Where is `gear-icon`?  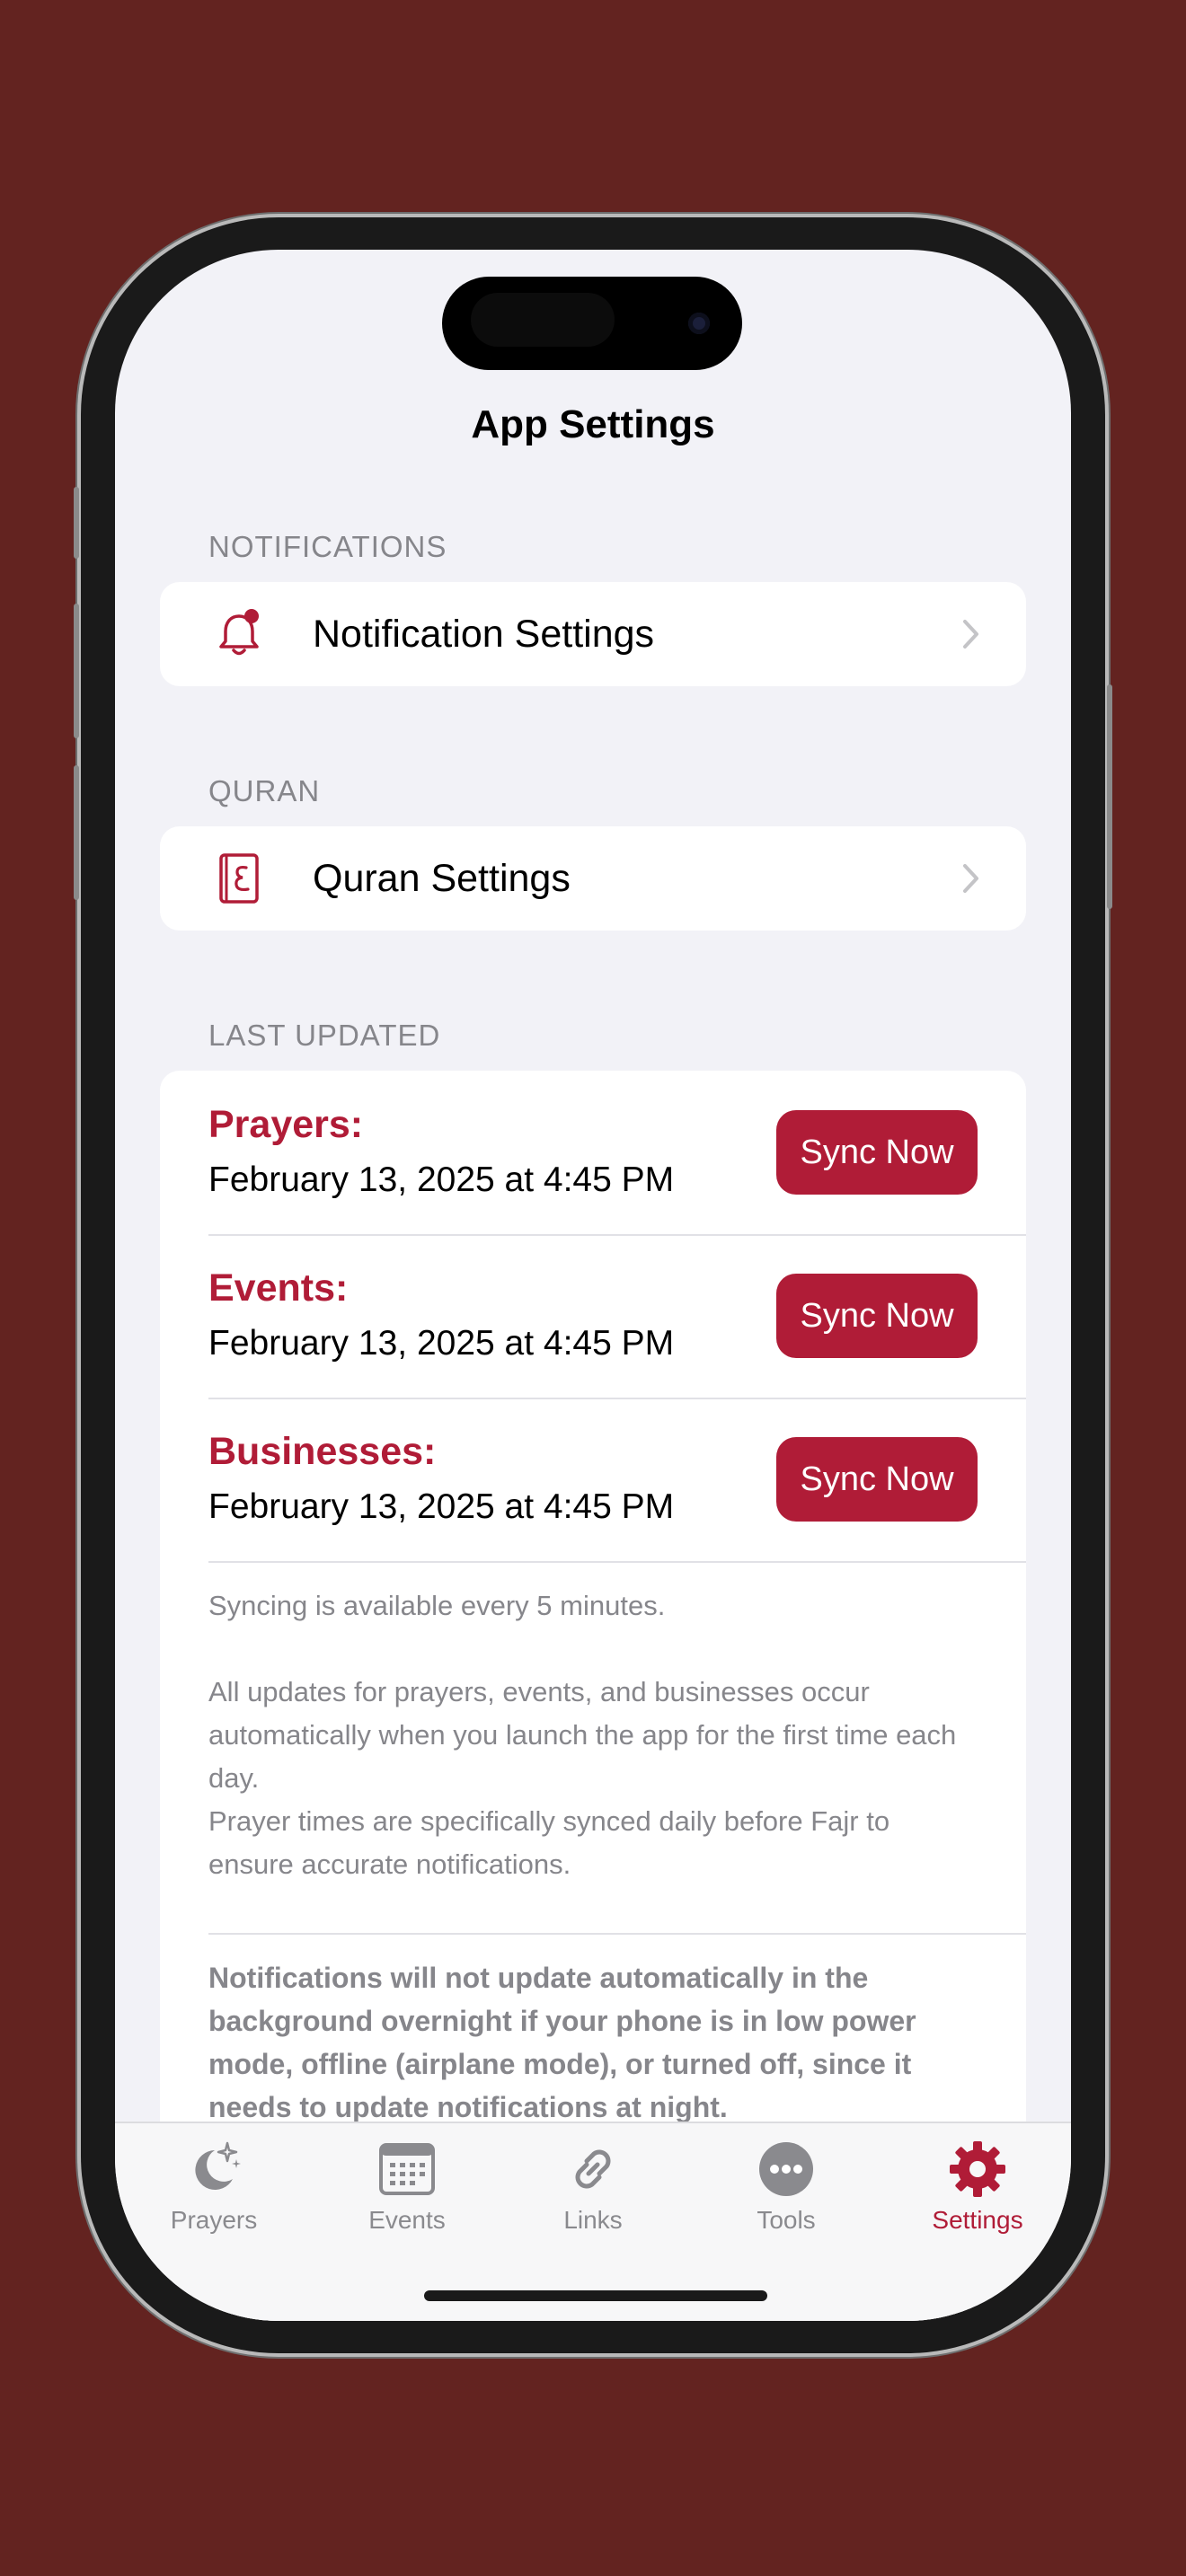 gear-icon is located at coordinates (977, 2169).